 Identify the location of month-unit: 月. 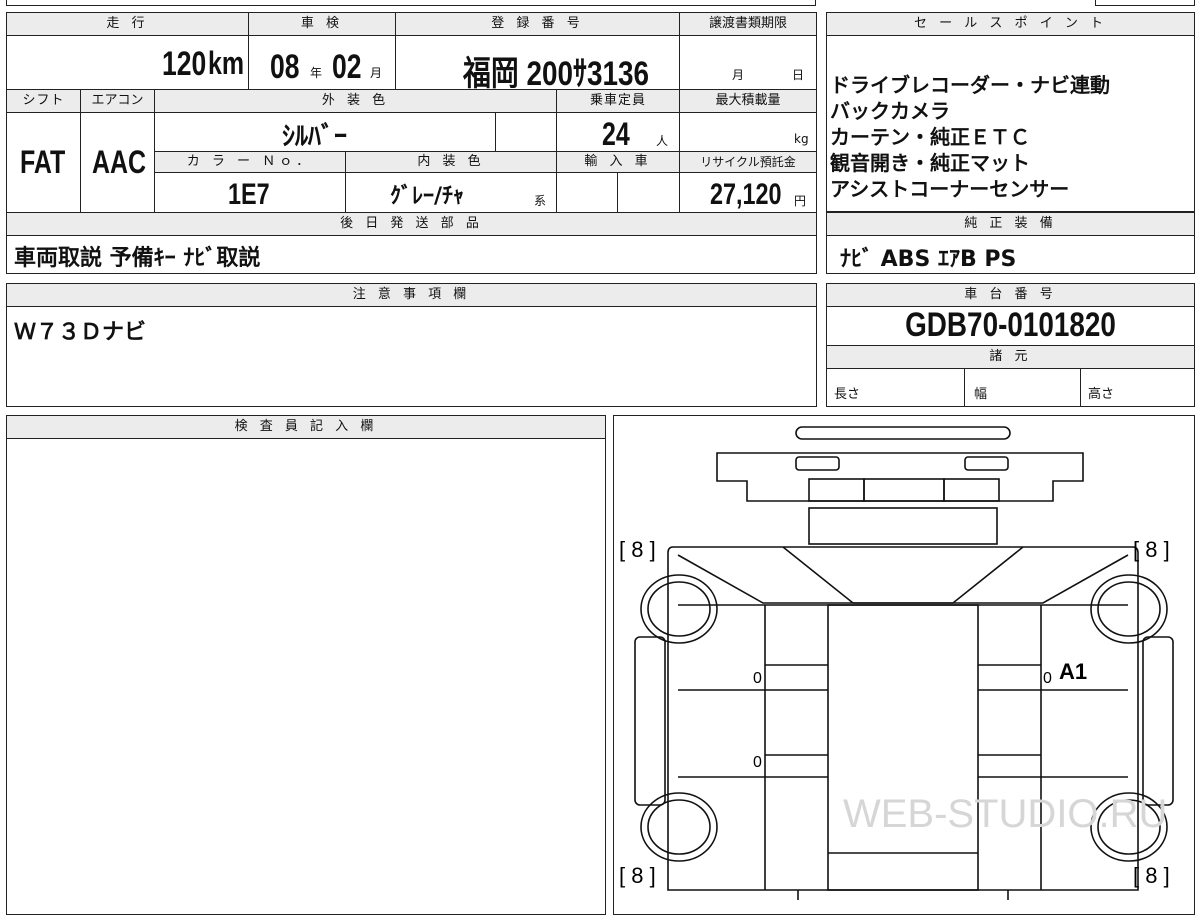
(376, 73).